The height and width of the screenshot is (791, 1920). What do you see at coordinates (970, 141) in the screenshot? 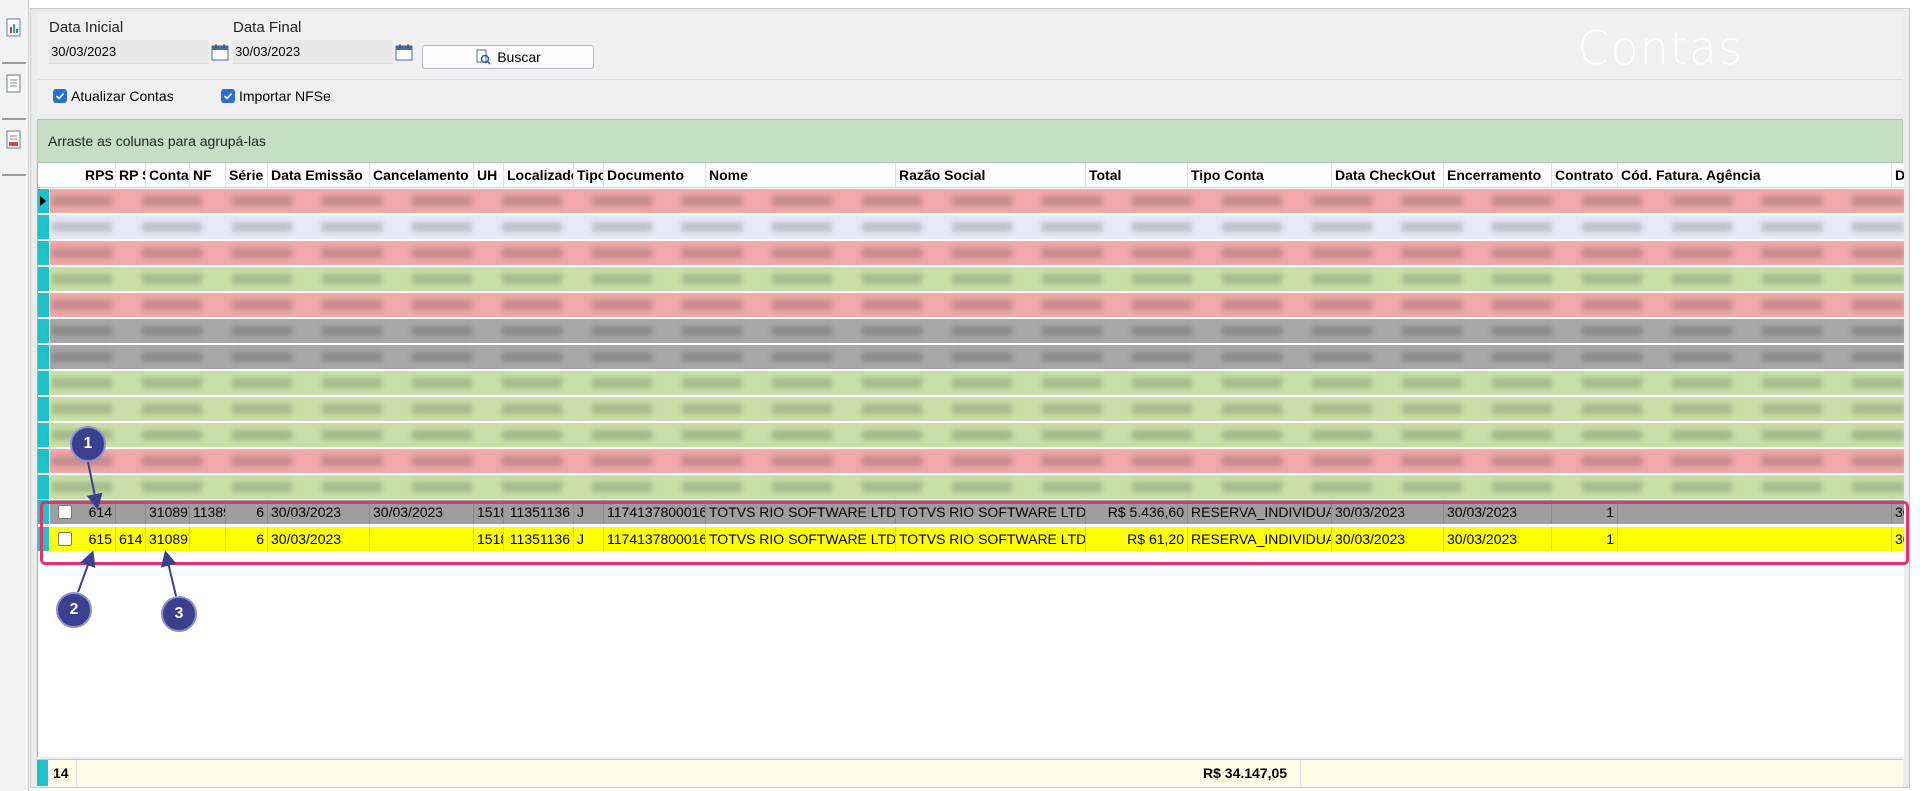
I see `group-by-panel: Arraste as colunas para agrupá-las` at bounding box center [970, 141].